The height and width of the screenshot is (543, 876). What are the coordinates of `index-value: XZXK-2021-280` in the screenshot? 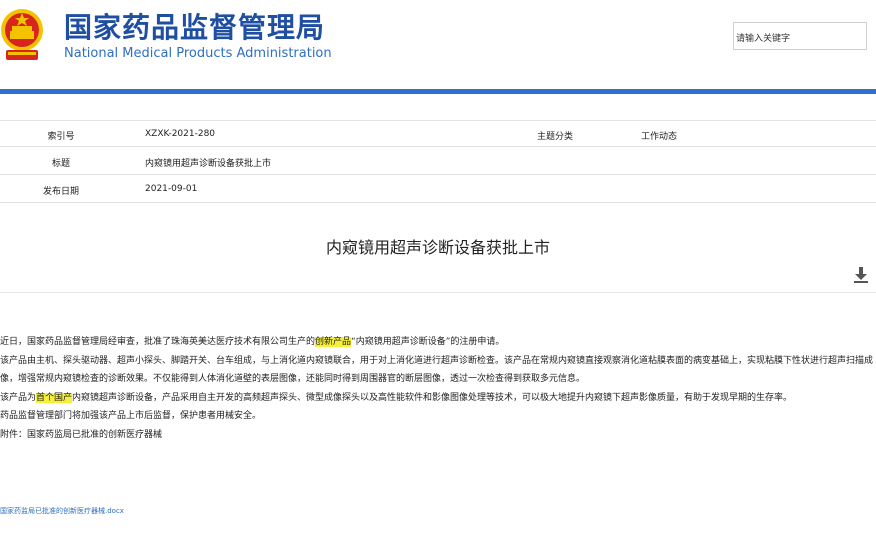 It's located at (180, 134).